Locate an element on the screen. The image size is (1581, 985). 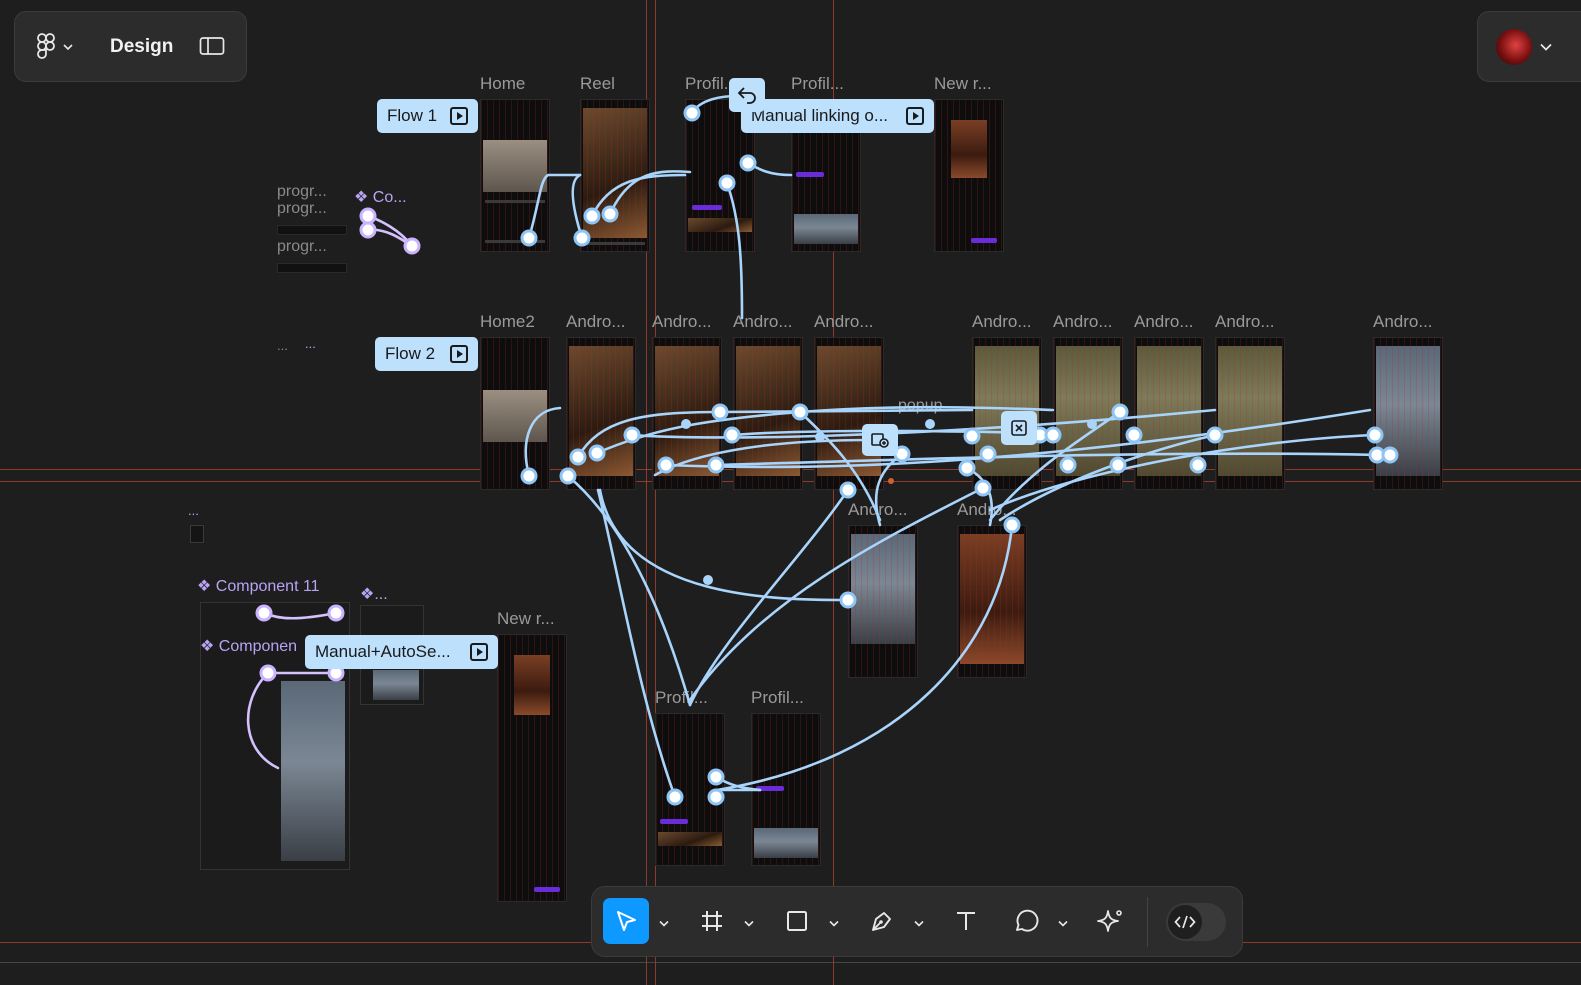
flow-starting-point-chip: Flow 1 is located at coordinates (427, 116).